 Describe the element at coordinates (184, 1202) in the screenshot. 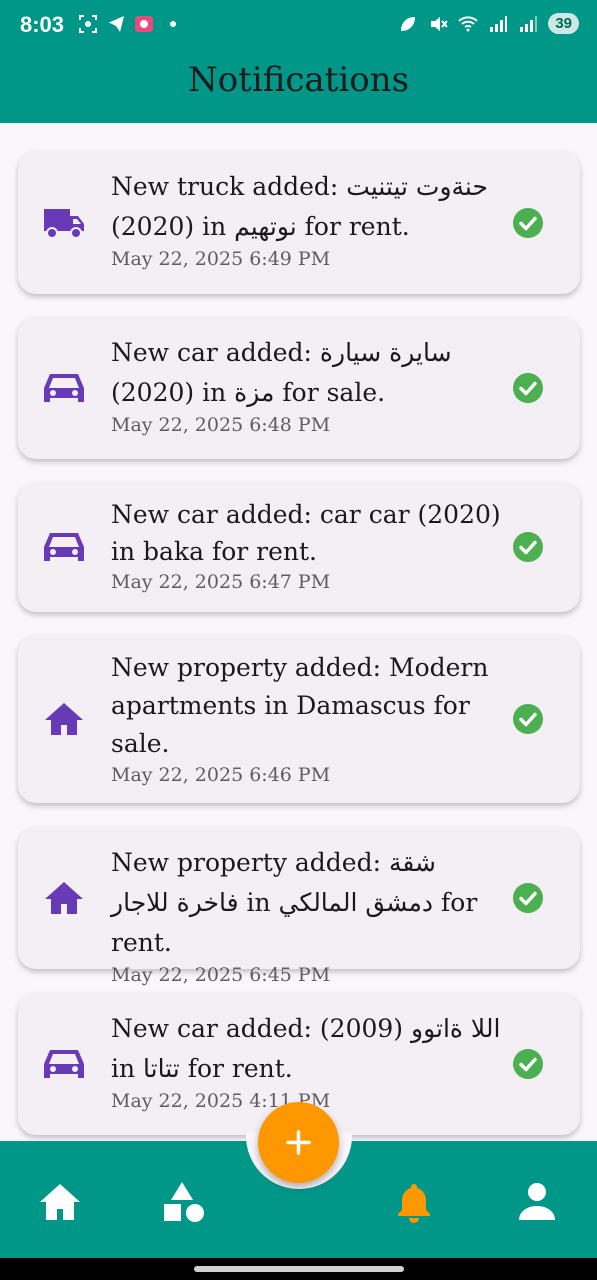

I see `shapes-icon` at that location.